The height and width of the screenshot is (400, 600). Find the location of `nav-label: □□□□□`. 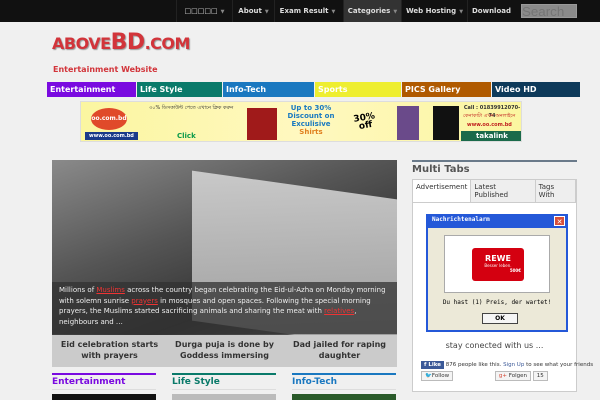

nav-label: □□□□□ is located at coordinates (201, 11).